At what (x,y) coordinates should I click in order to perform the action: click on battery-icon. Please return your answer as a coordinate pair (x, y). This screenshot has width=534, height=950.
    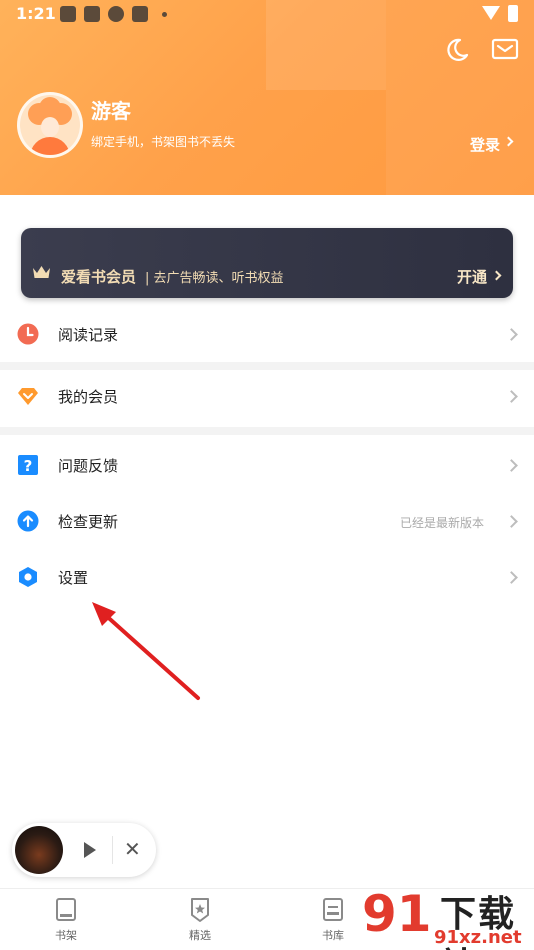
    Looking at the image, I should click on (513, 13).